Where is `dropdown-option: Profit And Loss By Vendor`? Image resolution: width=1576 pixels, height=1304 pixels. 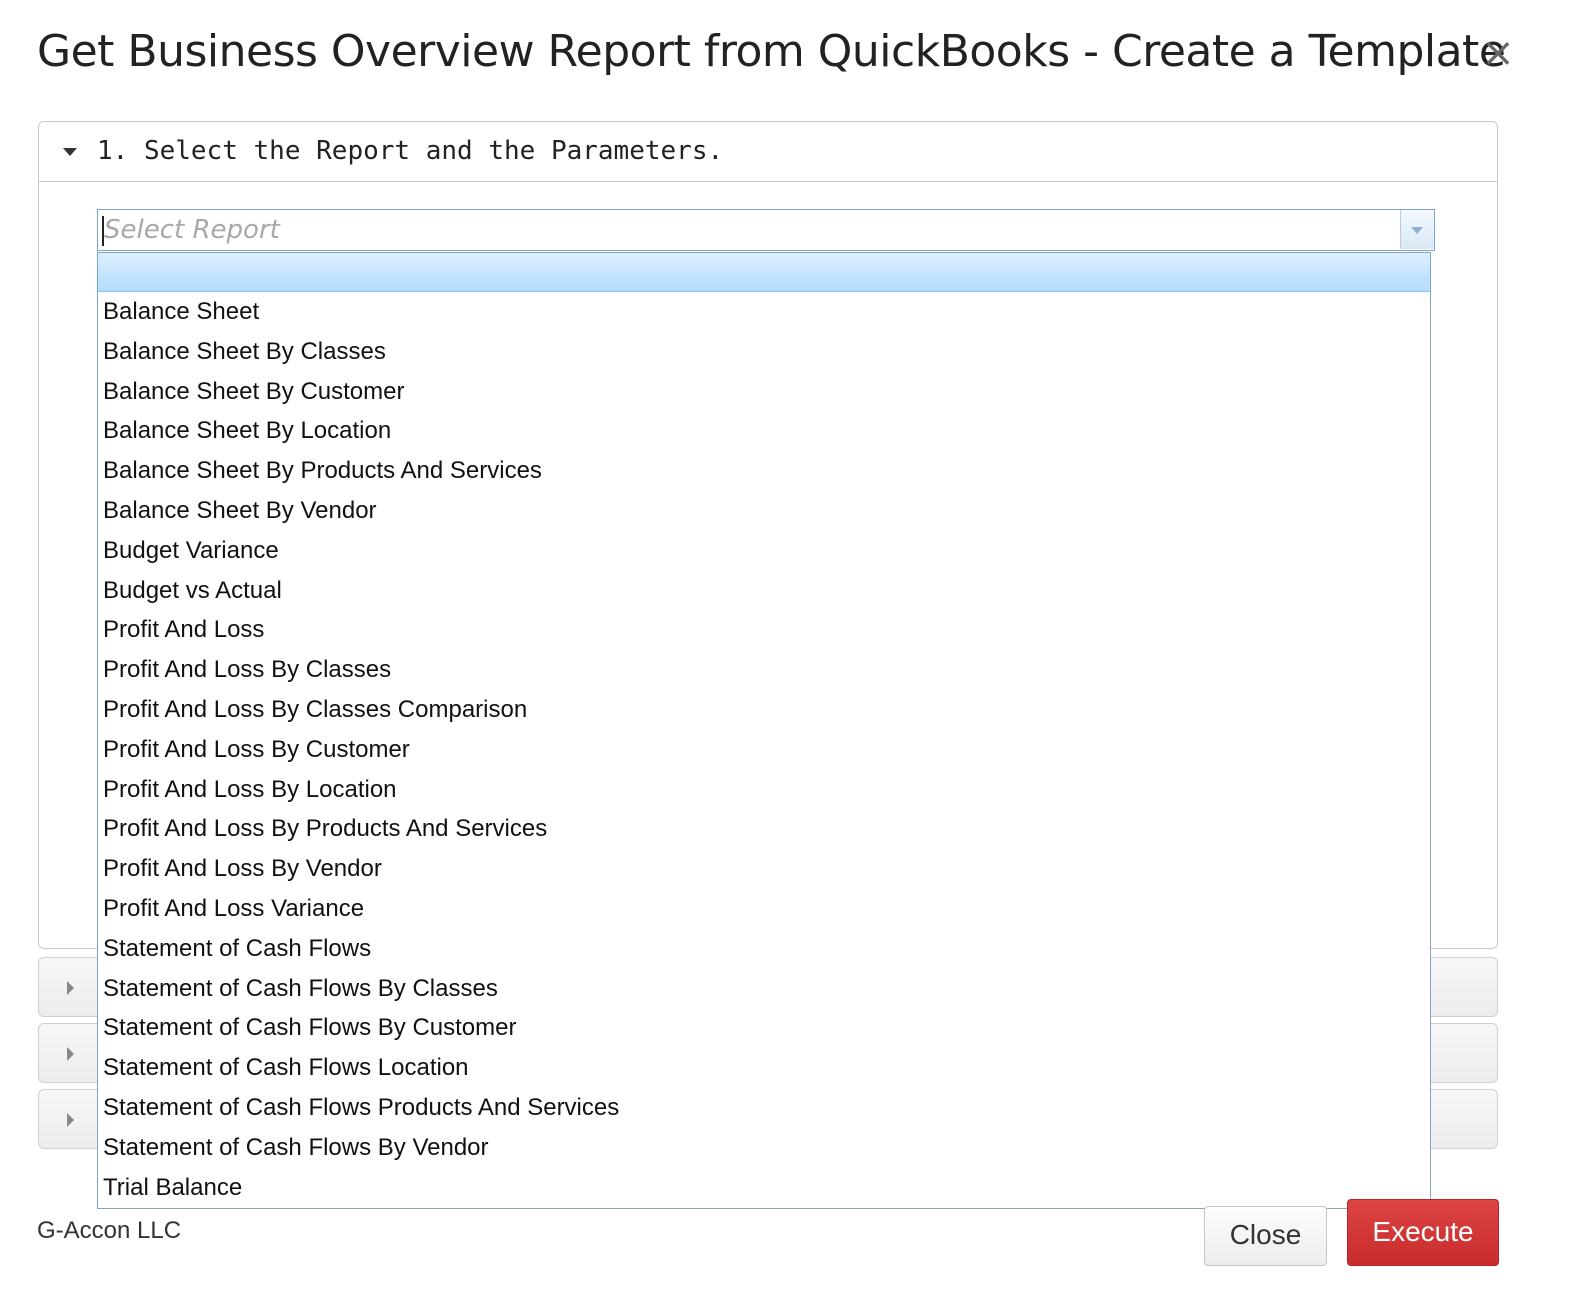
dropdown-option: Profit And Loss By Vendor is located at coordinates (764, 869).